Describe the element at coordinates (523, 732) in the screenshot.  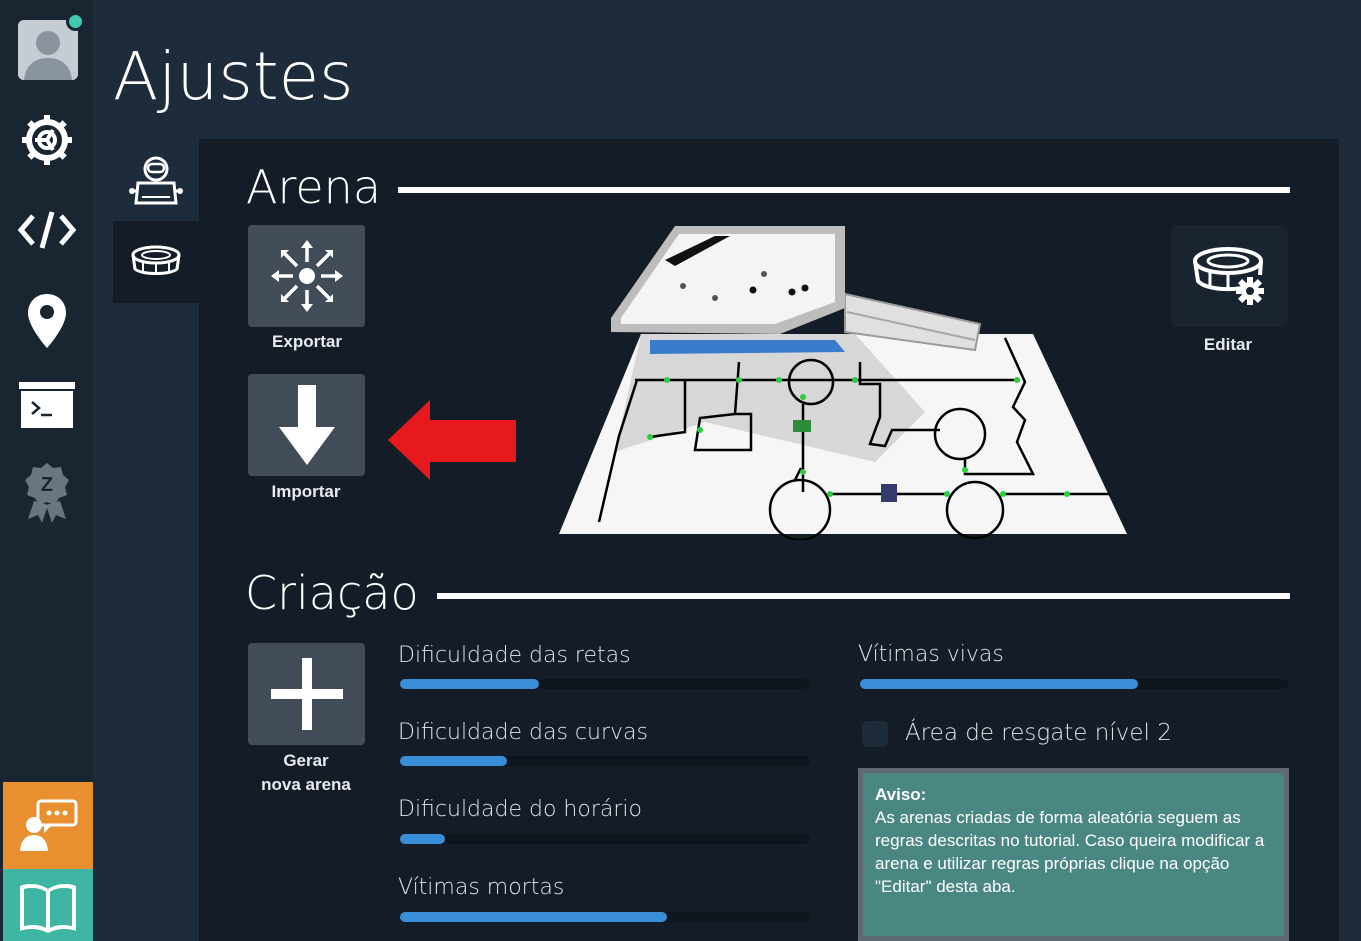
I see `slider-label-curves: Dificuldade das curvas` at that location.